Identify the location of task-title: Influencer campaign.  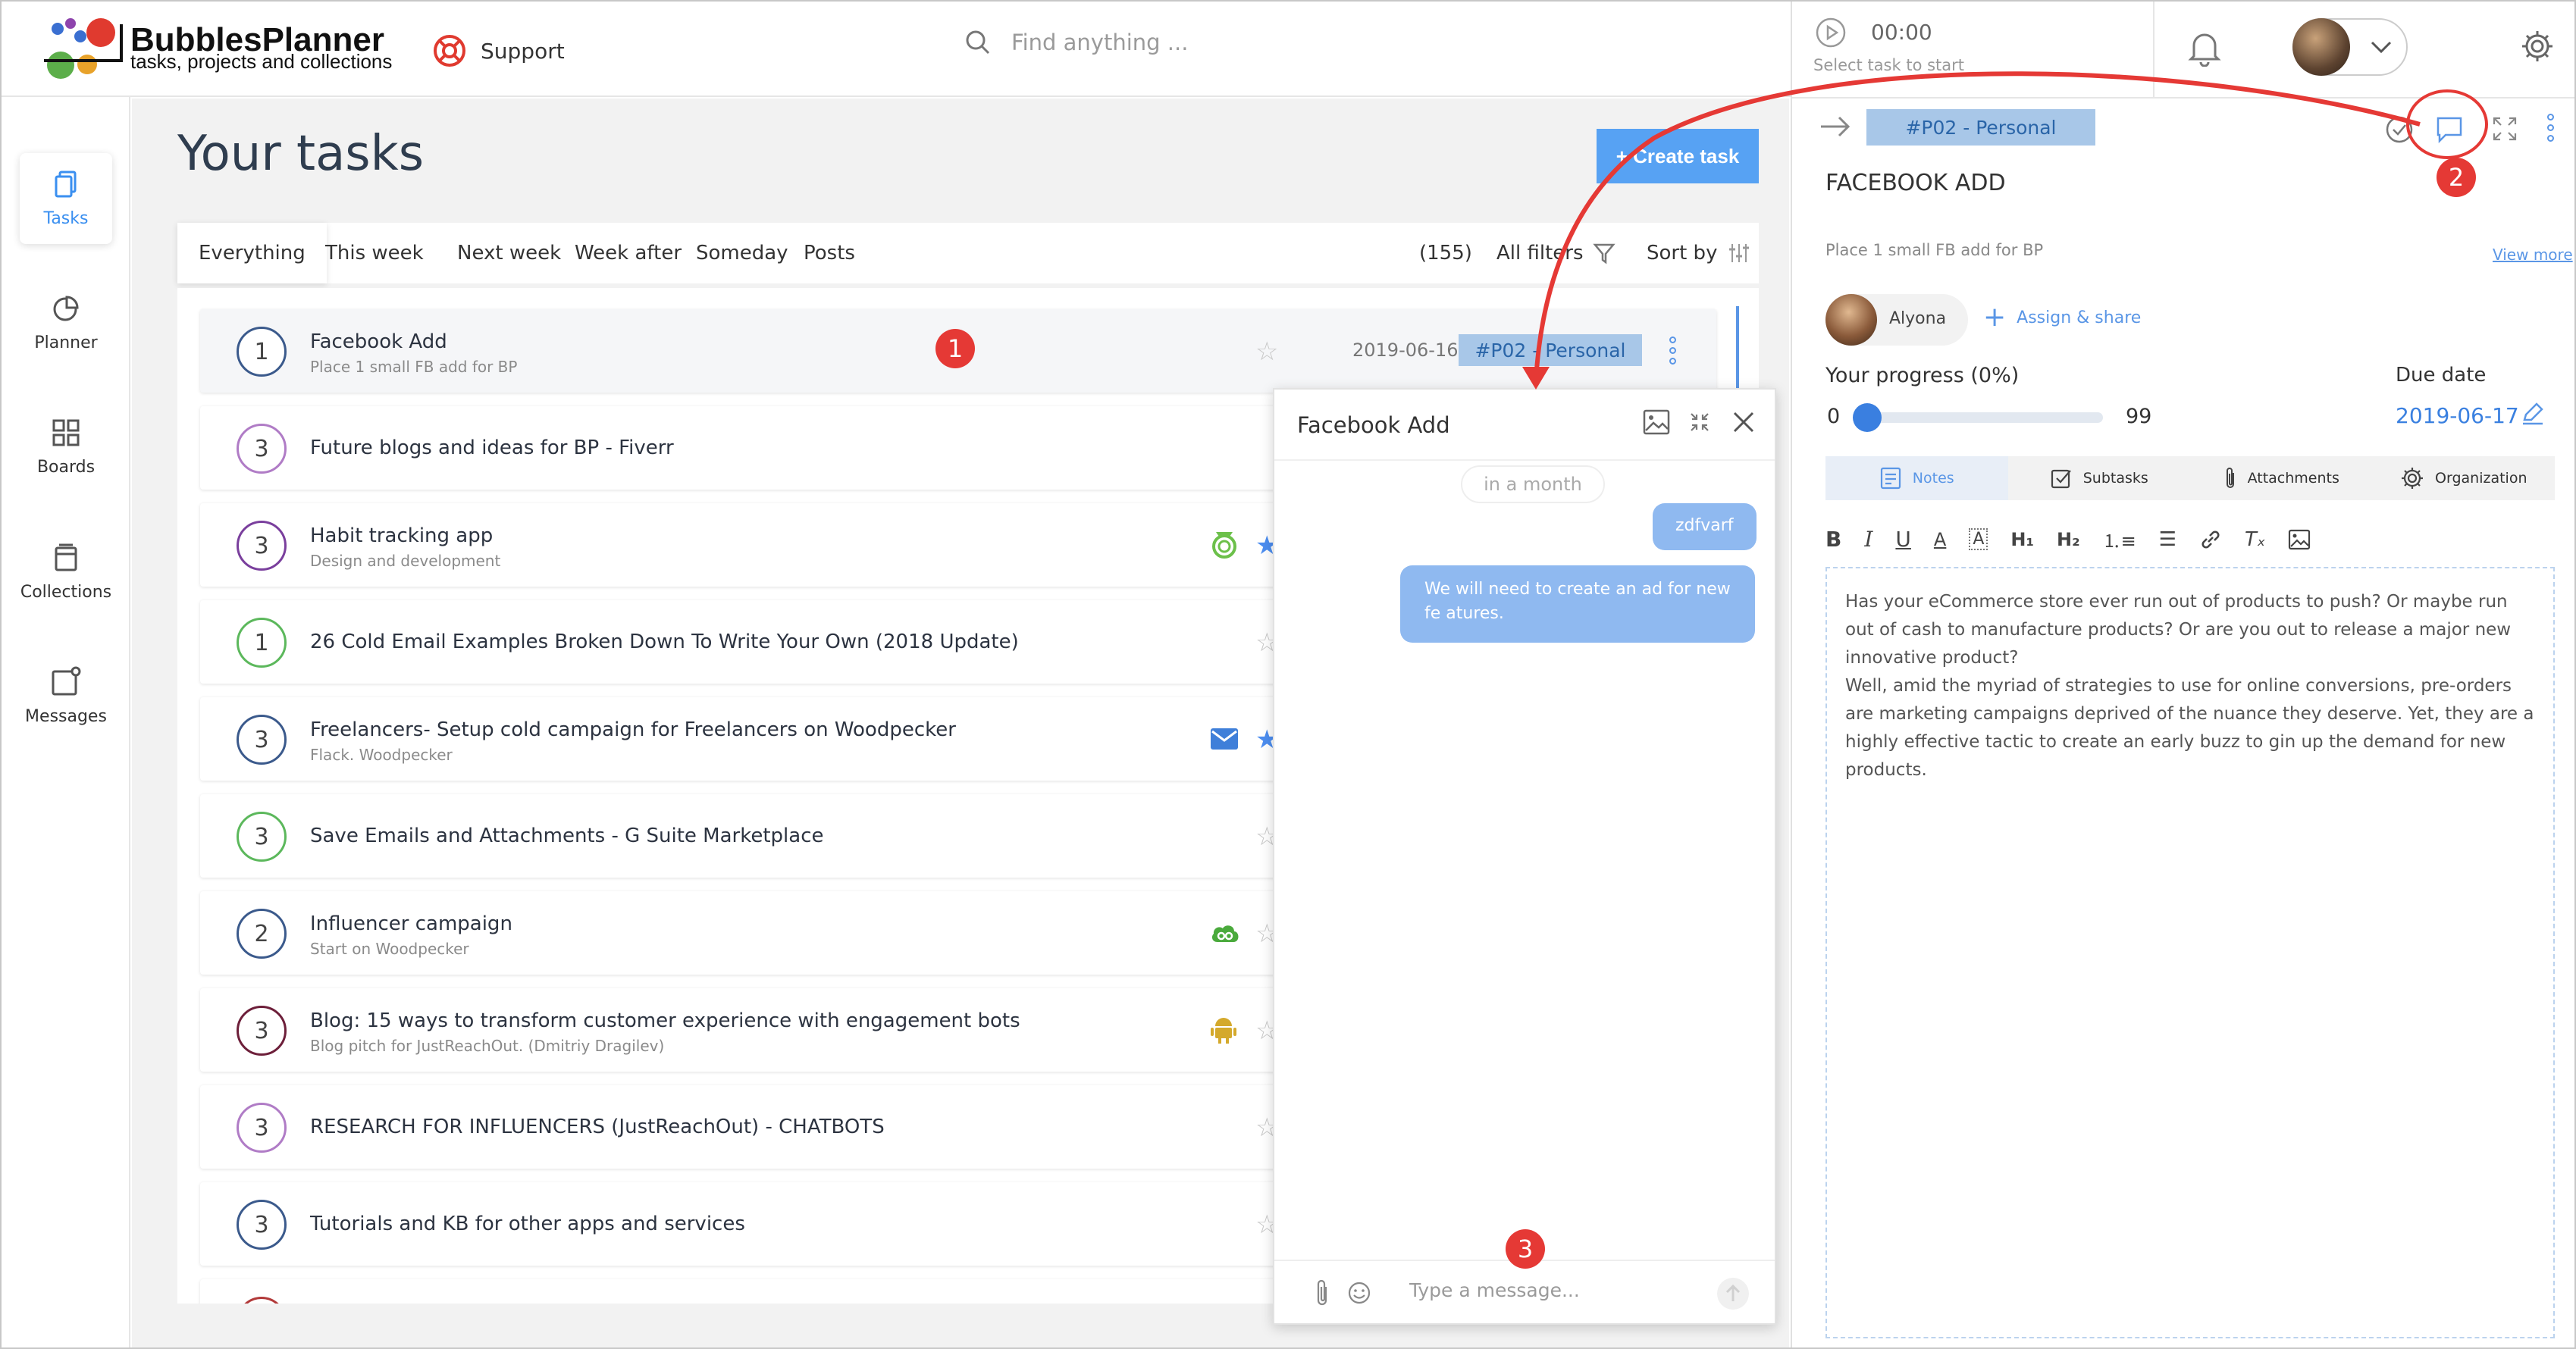
(411, 924).